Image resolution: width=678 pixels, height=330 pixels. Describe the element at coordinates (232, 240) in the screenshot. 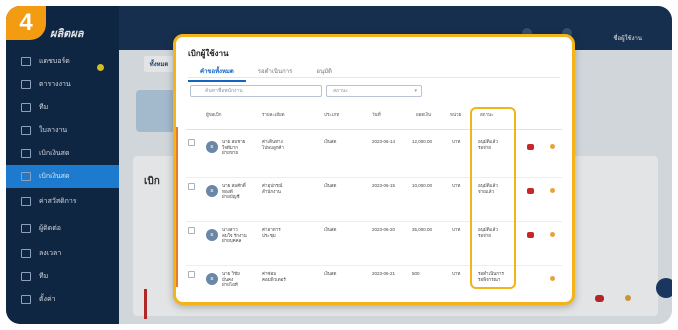

I see `cell-name-line: ฝ่ายบุคคล` at that location.